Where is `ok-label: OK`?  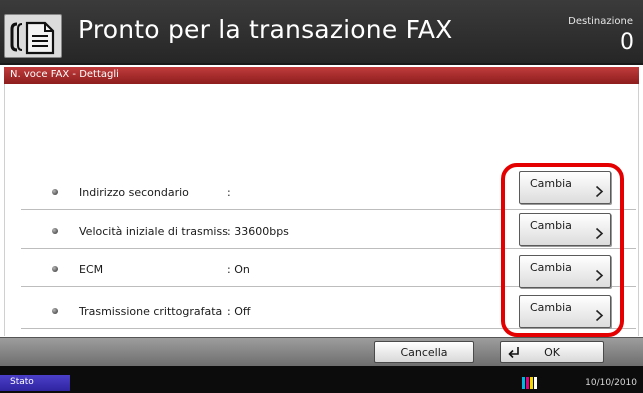
ok-label: OK is located at coordinates (552, 352).